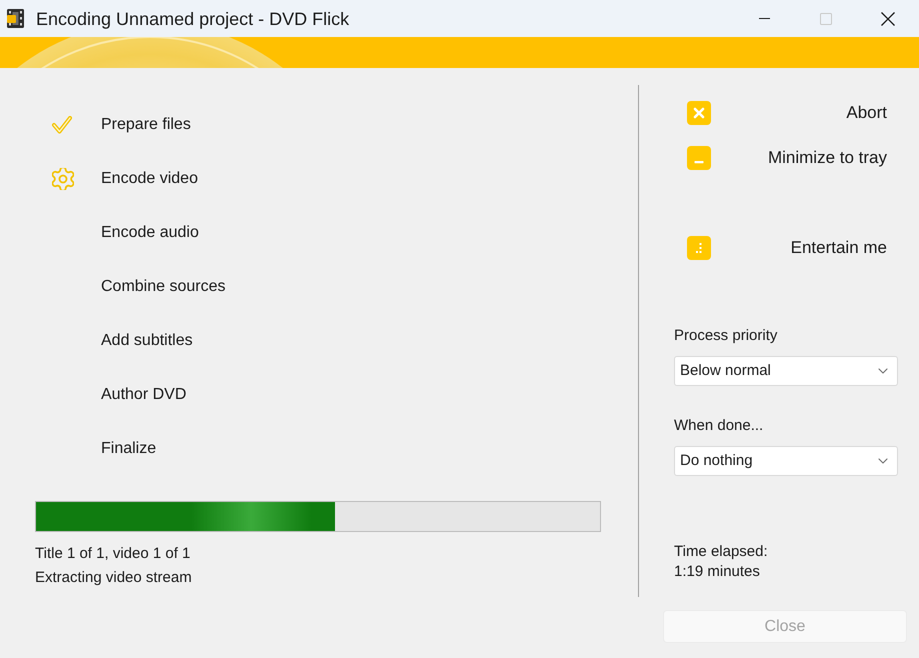 The width and height of the screenshot is (919, 658). Describe the element at coordinates (149, 179) in the screenshot. I see `step-label: Encode video` at that location.